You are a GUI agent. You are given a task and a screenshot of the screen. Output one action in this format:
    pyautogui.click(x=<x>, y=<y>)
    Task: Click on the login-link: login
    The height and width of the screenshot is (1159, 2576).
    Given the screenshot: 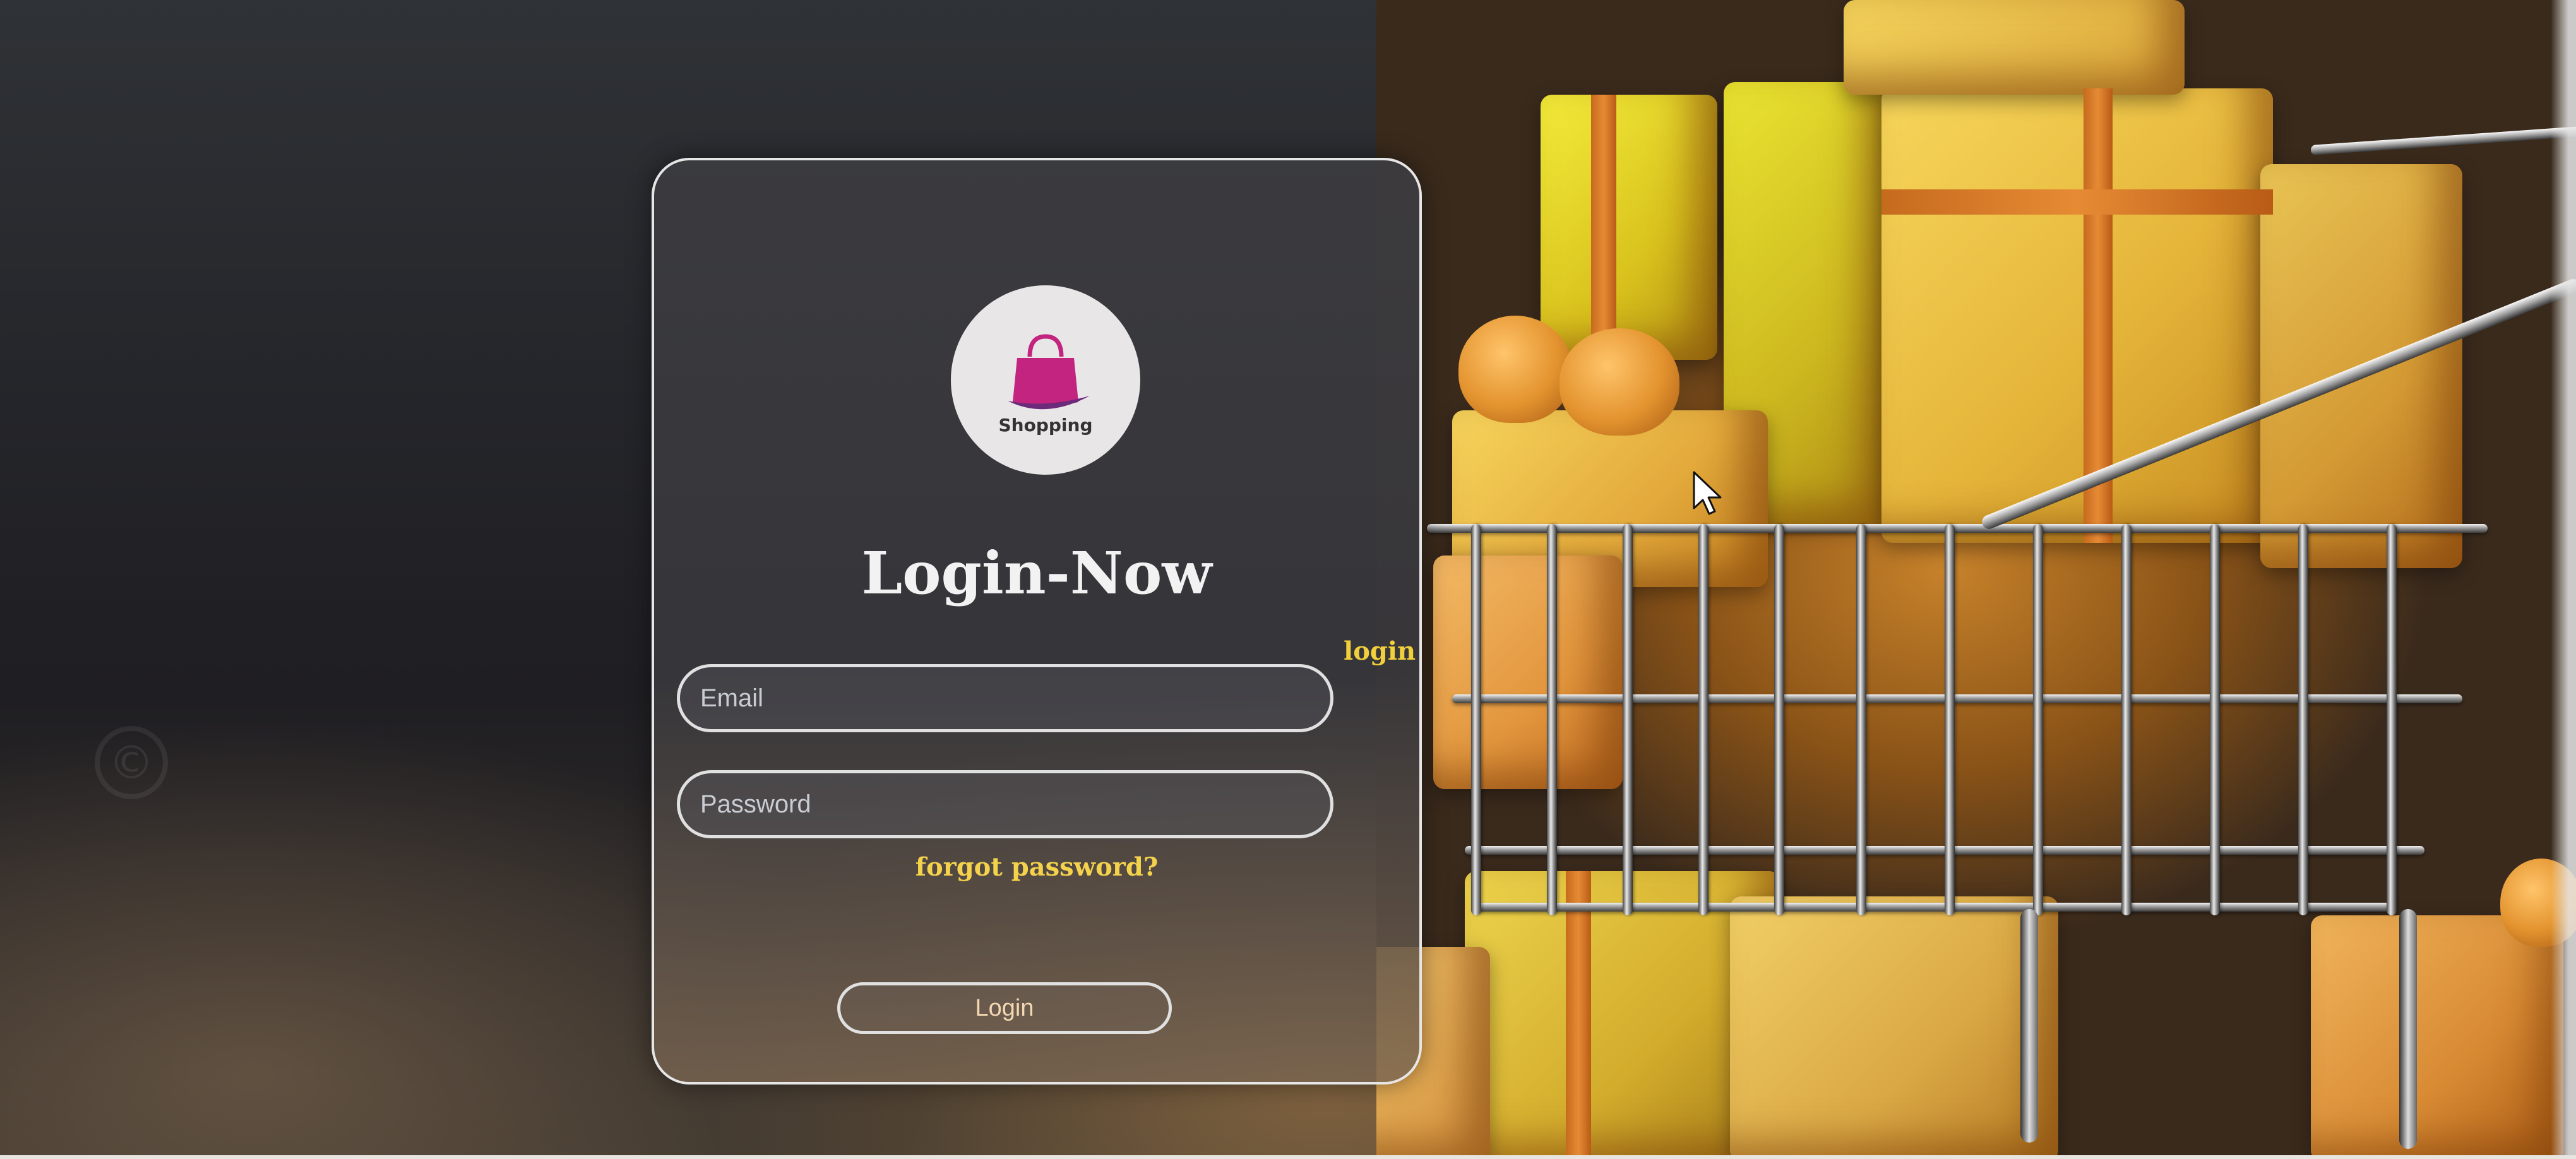 What is the action you would take?
    pyautogui.click(x=1380, y=651)
    